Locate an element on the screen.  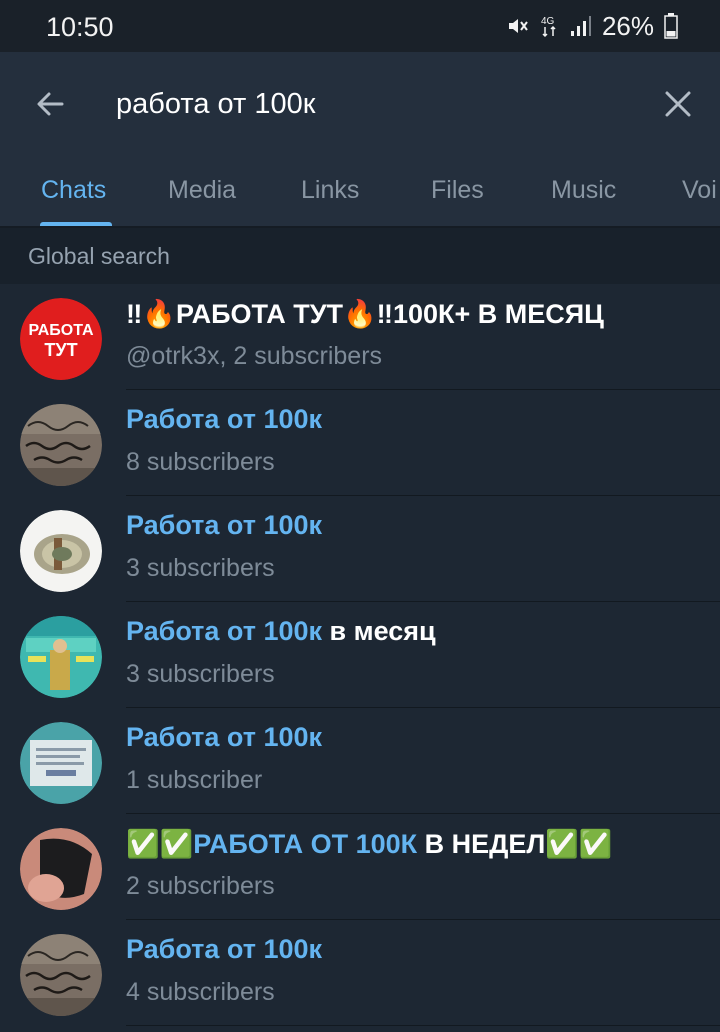
section-header: Global search is located at coordinates (360, 256).